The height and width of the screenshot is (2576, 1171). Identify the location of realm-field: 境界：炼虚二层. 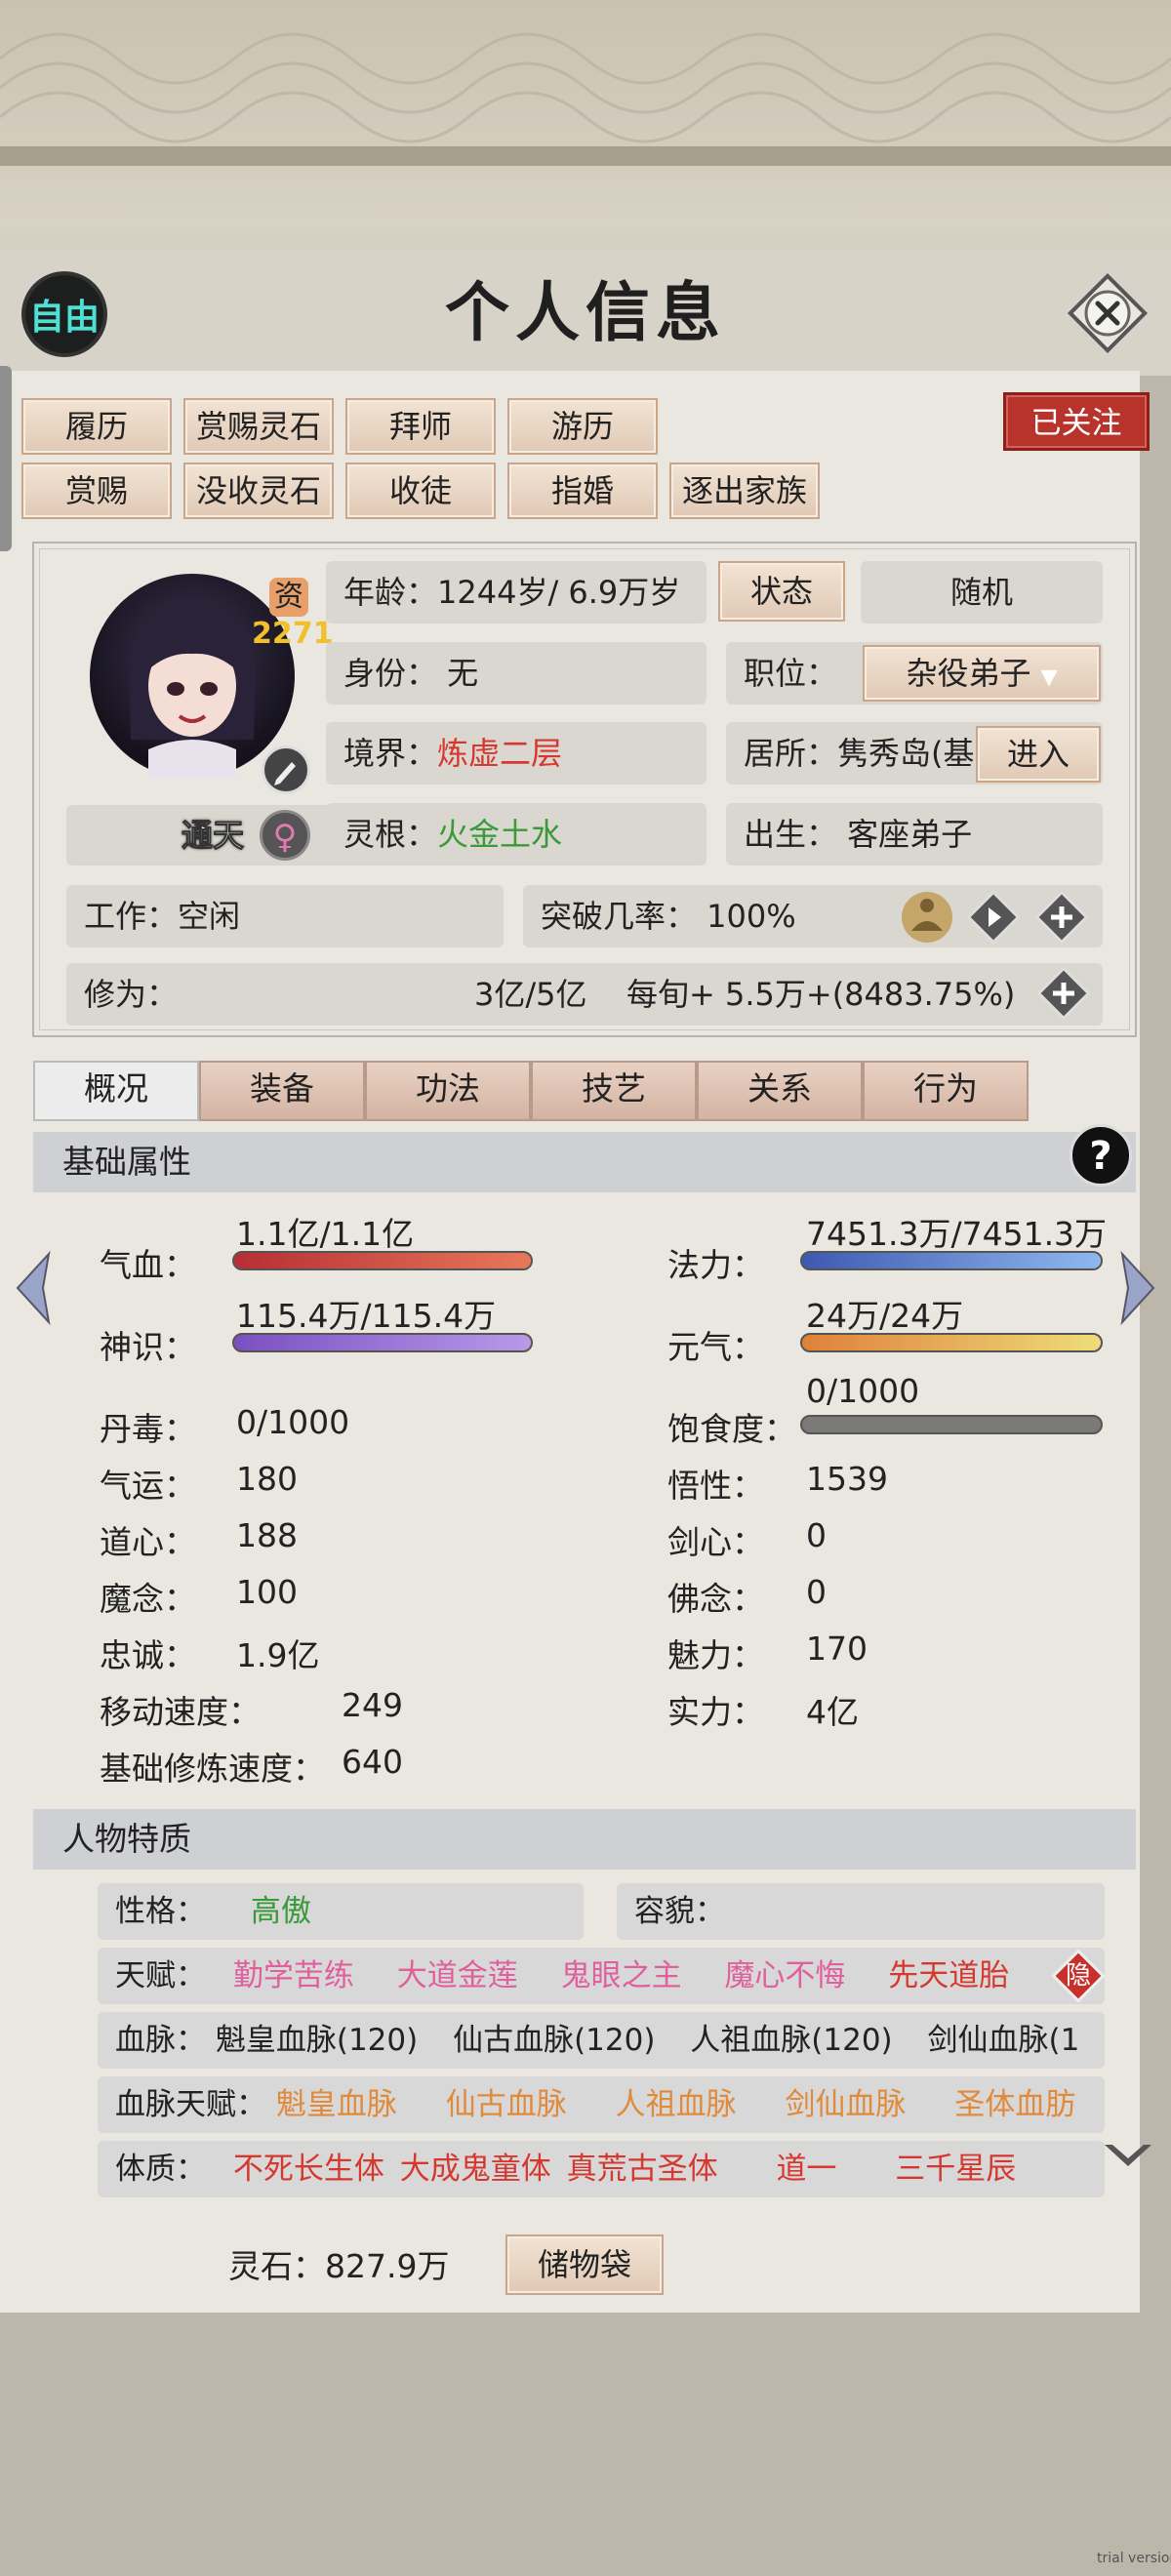
(516, 753).